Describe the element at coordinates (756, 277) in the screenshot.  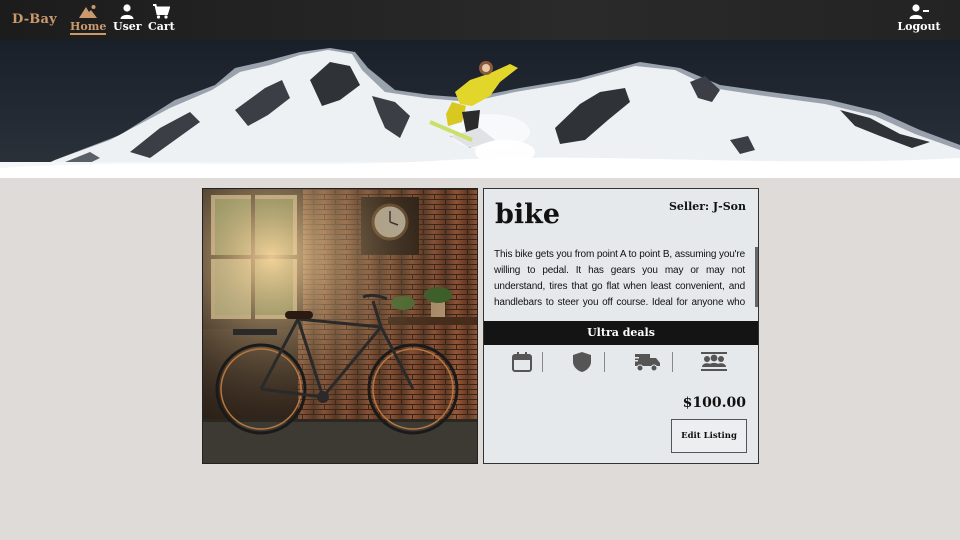
I see `description-scrollbar` at that location.